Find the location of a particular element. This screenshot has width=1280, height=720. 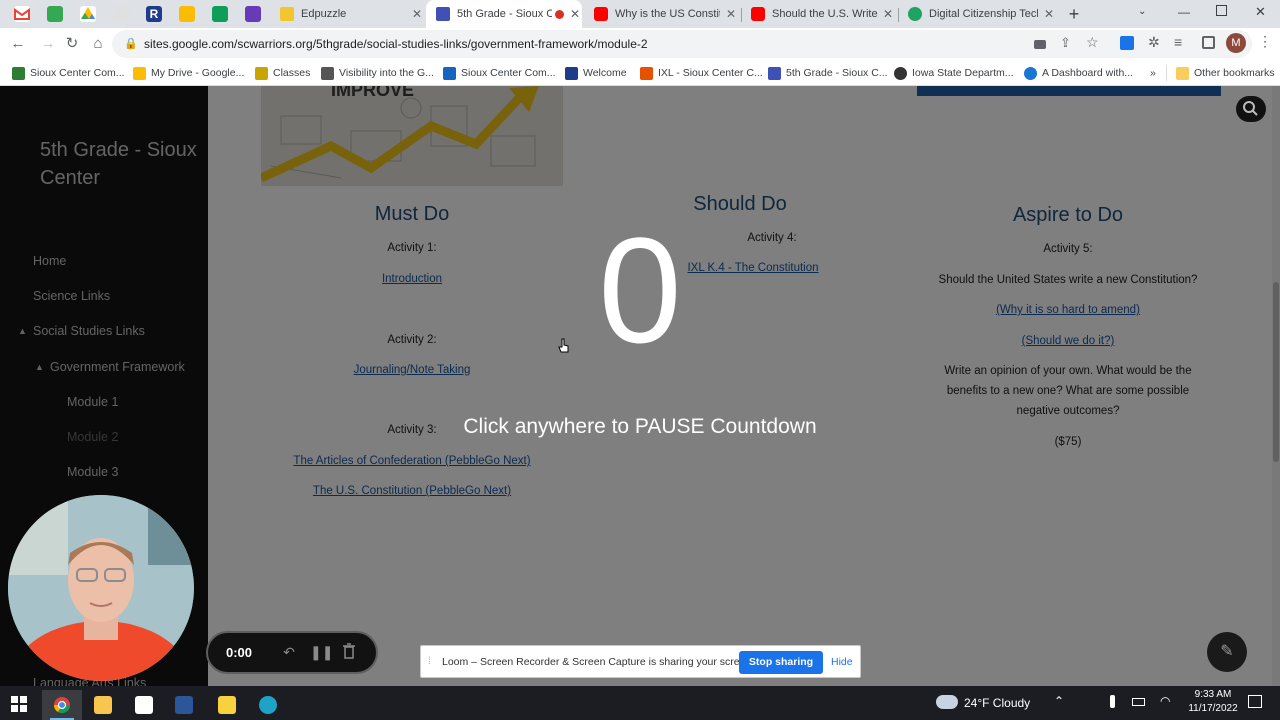

close-window-icon: ✕ is located at coordinates (1260, 12).